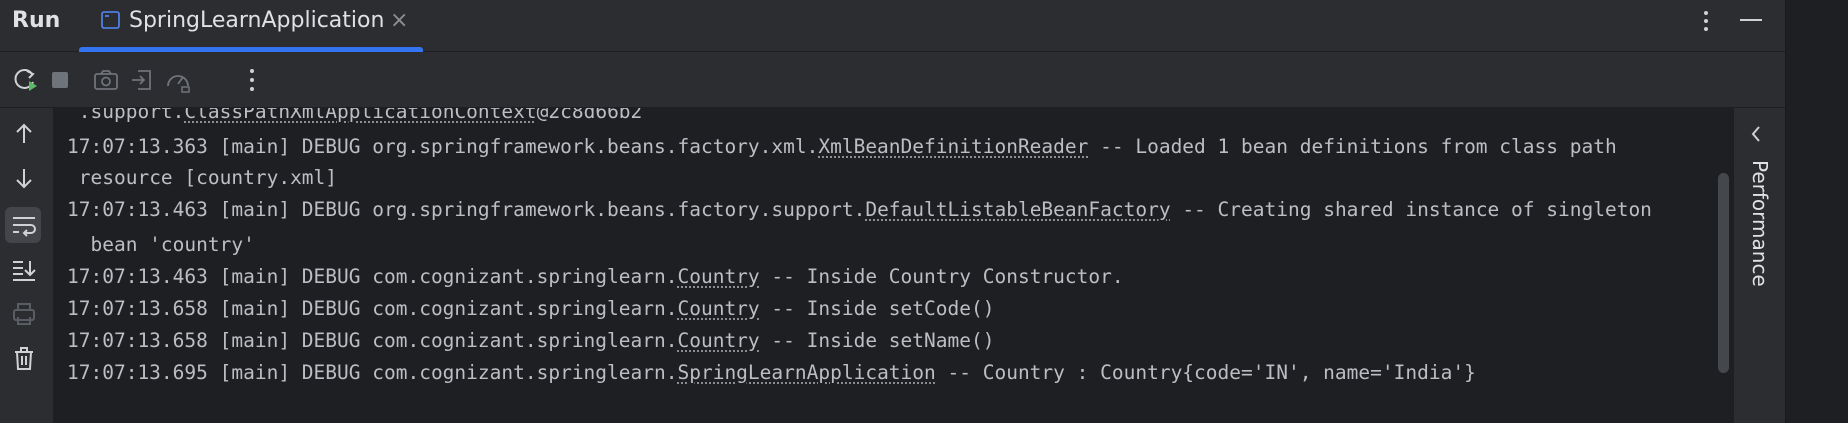 The image size is (1848, 423). Describe the element at coordinates (60, 80) in the screenshot. I see `stop-icon` at that location.